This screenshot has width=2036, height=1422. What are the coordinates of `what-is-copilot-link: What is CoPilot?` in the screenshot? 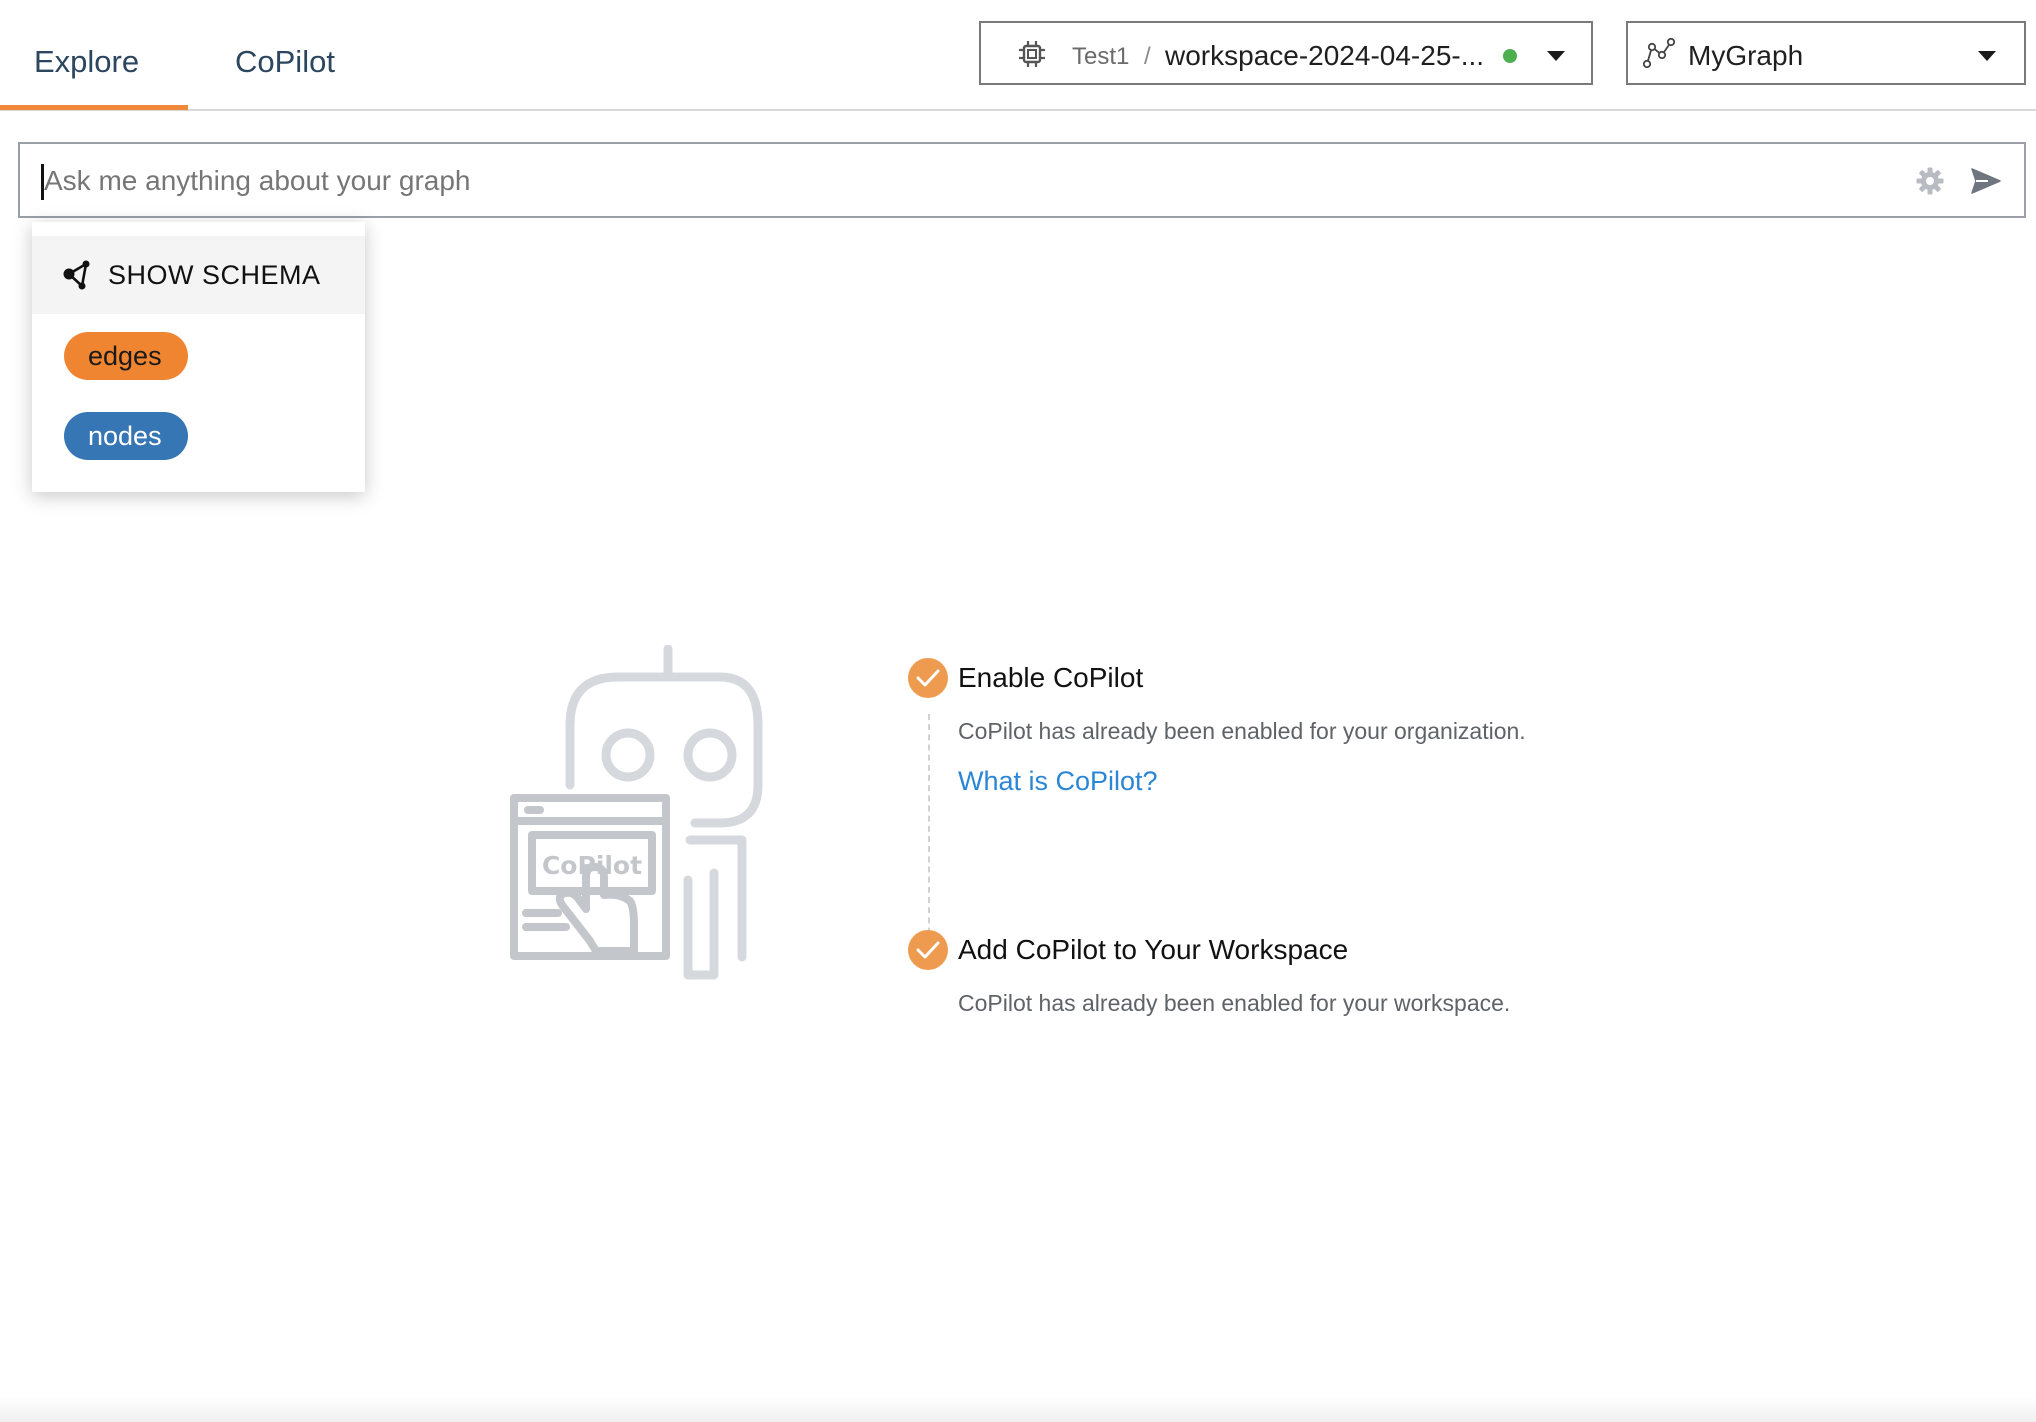 It's located at (1058, 781).